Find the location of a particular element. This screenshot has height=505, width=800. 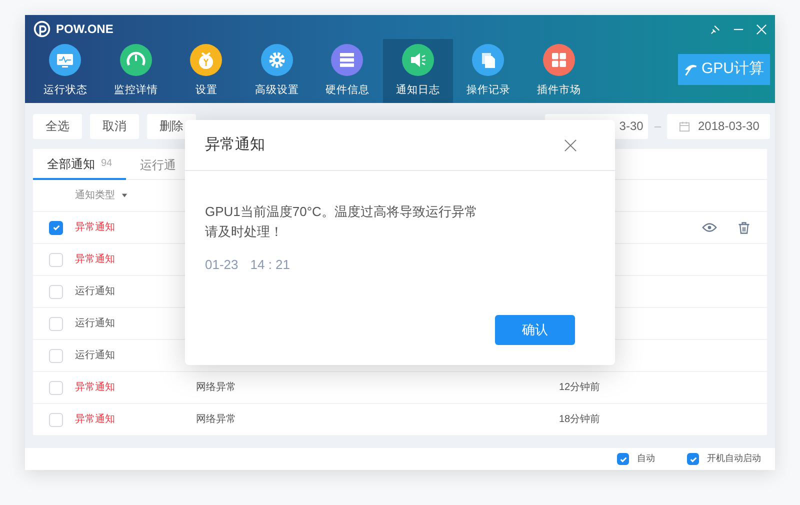

table-row: 异常通知 网络异常 12分钟前 is located at coordinates (400, 388).